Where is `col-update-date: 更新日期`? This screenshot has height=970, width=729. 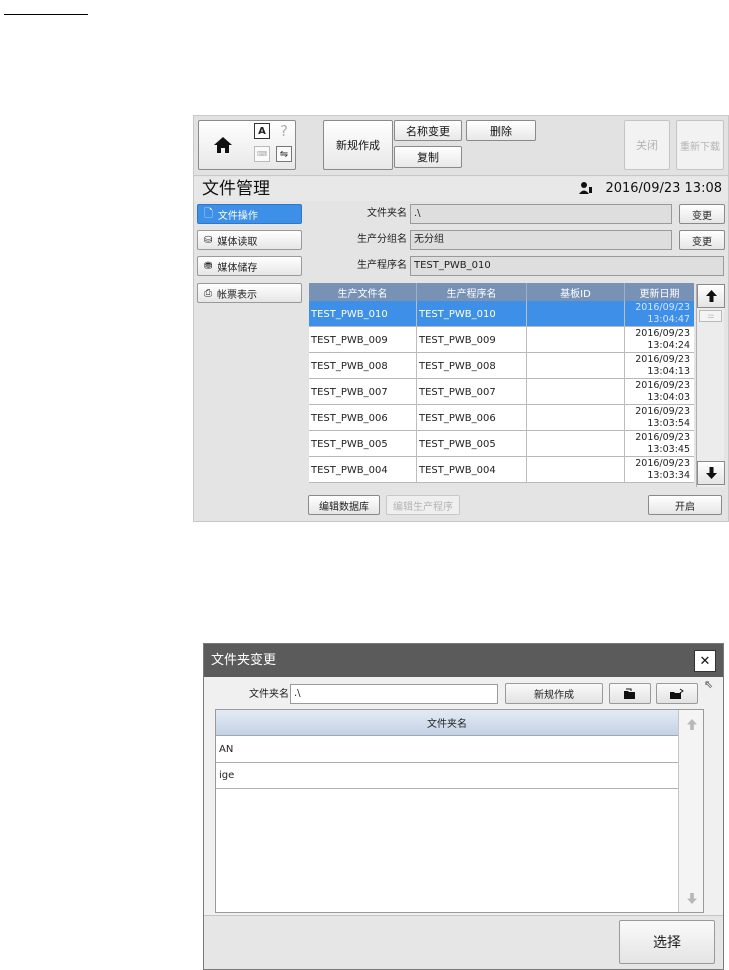
col-update-date: 更新日期 is located at coordinates (659, 292).